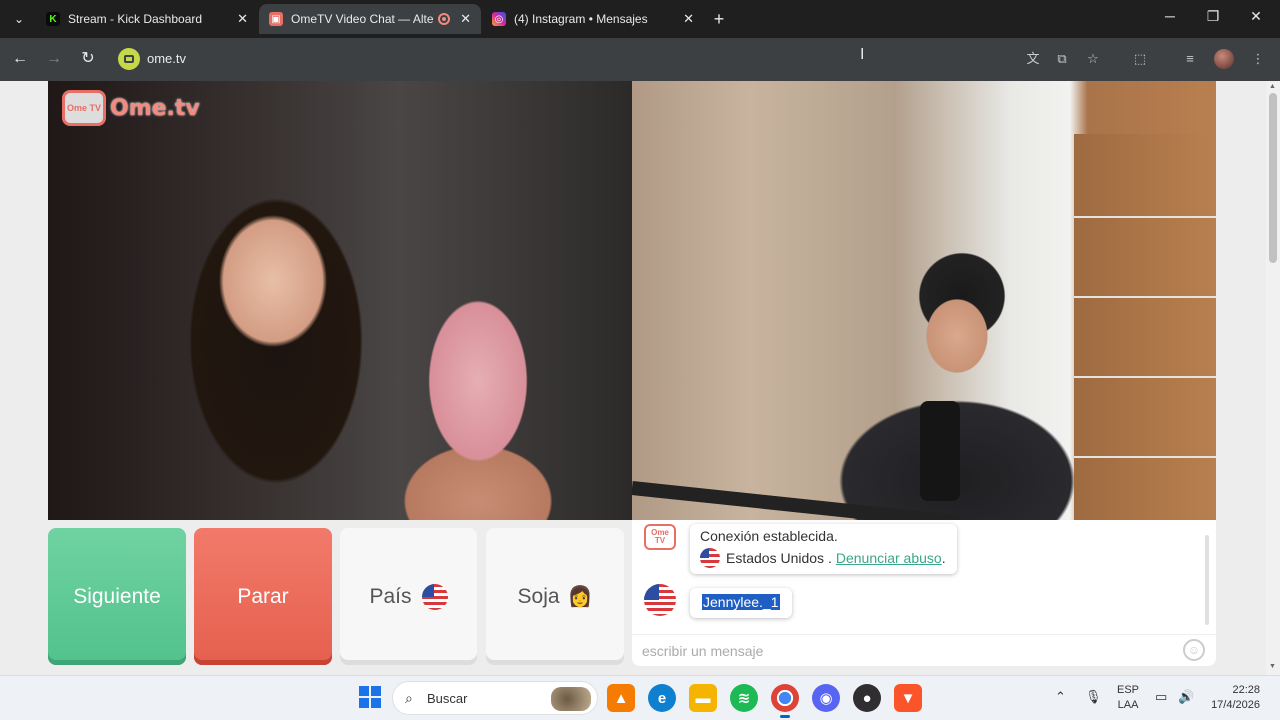 This screenshot has height=720, width=1280. What do you see at coordinates (499, 19) in the screenshot?
I see `instagram-icon: ◎` at bounding box center [499, 19].